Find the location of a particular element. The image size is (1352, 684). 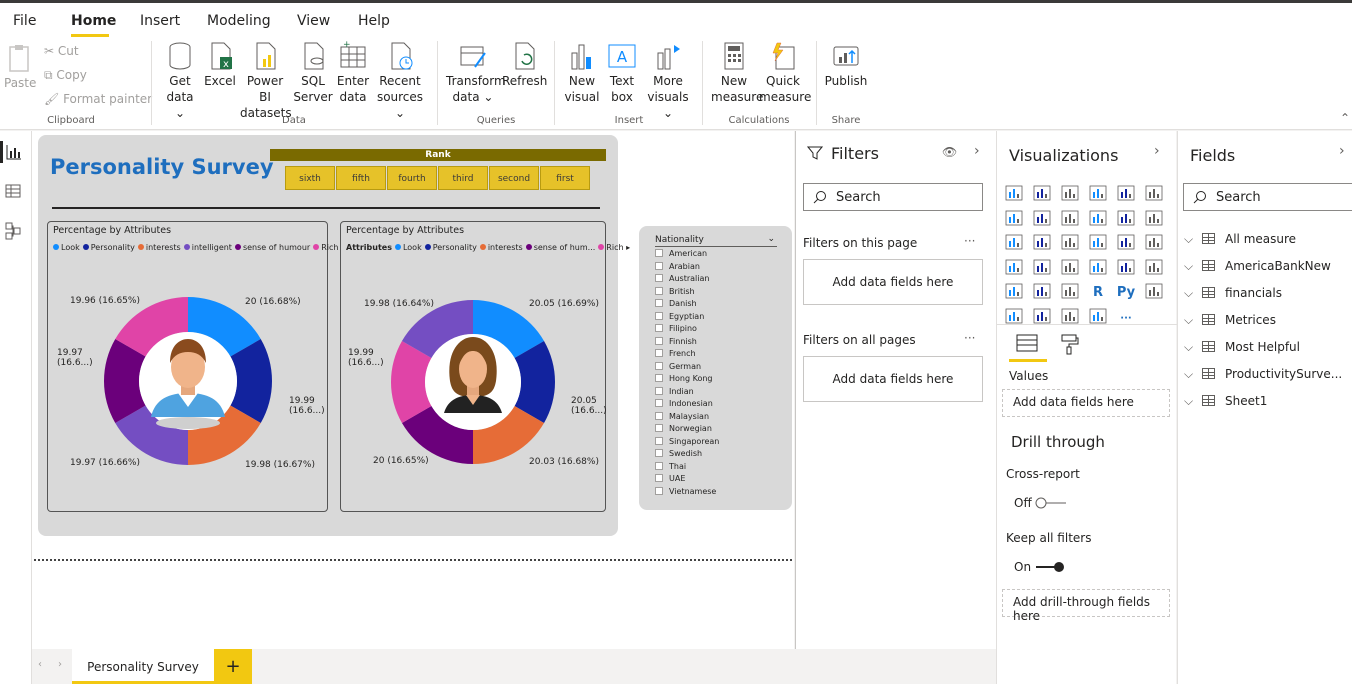

nationality-slicer-header: Nationality ⌄ is located at coordinates (716, 240).